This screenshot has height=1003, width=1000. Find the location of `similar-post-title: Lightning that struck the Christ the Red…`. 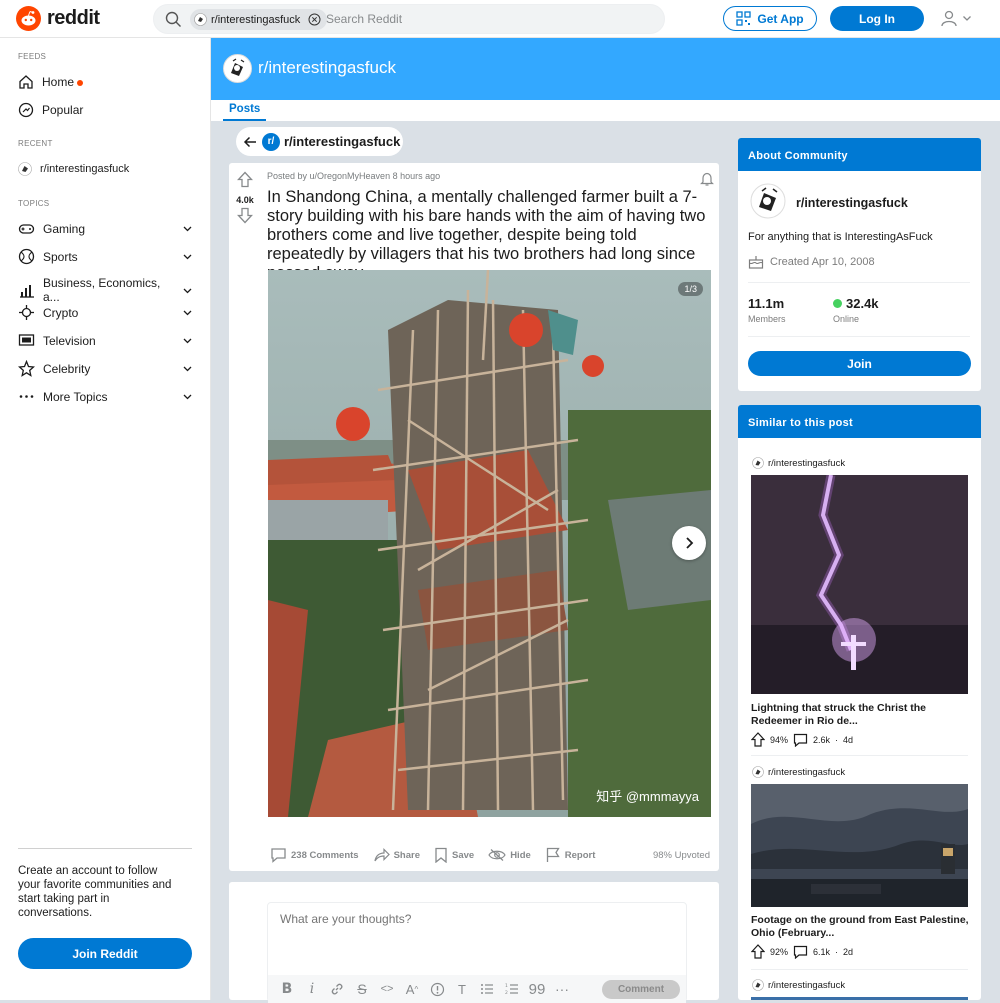

similar-post-title: Lightning that struck the Christ the Red… is located at coordinates (861, 714).